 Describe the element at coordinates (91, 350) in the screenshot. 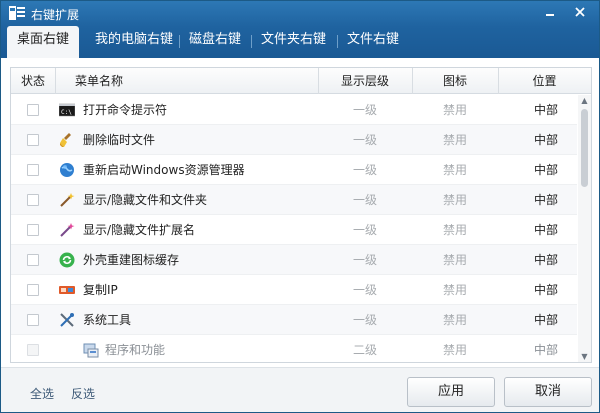

I see `programs-icon` at that location.